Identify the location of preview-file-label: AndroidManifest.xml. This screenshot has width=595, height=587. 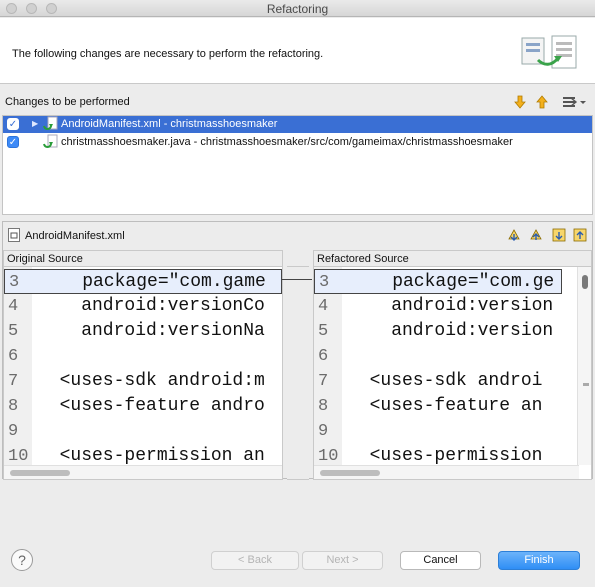
(75, 236).